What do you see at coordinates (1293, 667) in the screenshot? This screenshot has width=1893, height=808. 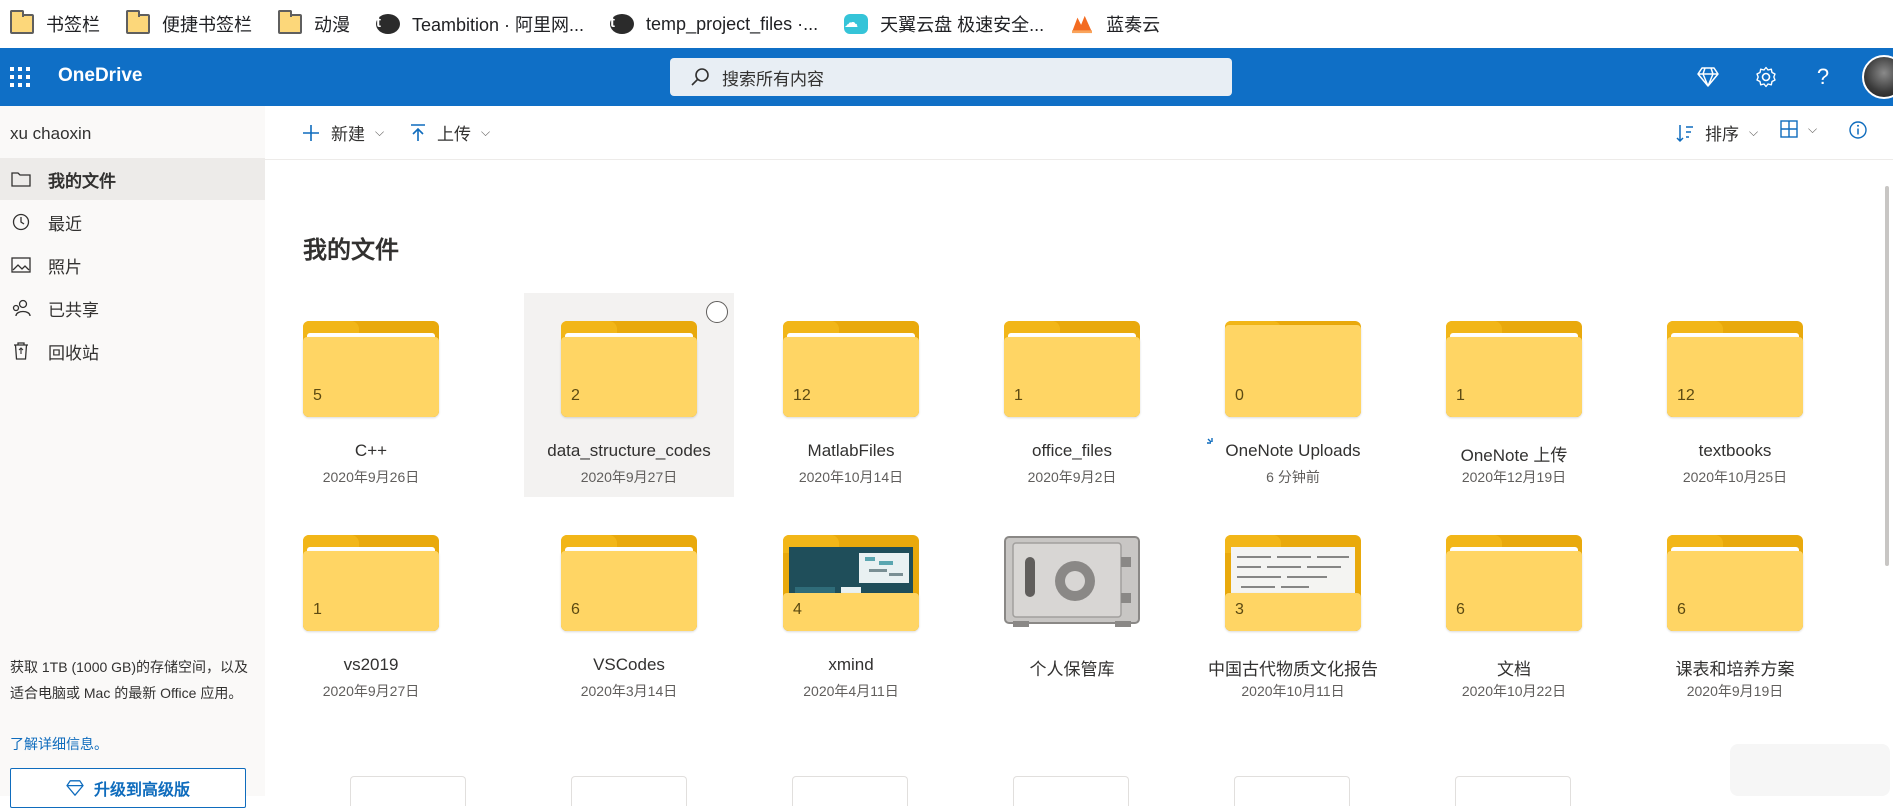 I see `folder-name: 中国古代物质文化报告` at bounding box center [1293, 667].